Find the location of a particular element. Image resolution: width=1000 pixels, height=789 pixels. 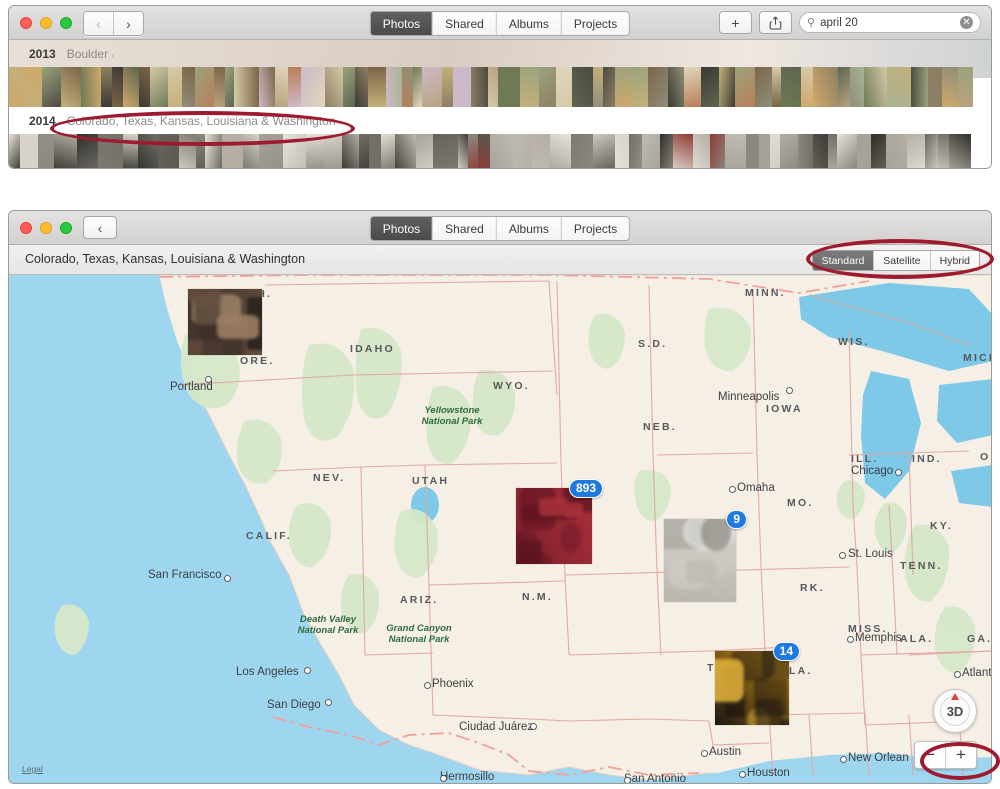

map-style-standard: Standard is located at coordinates (843, 260).